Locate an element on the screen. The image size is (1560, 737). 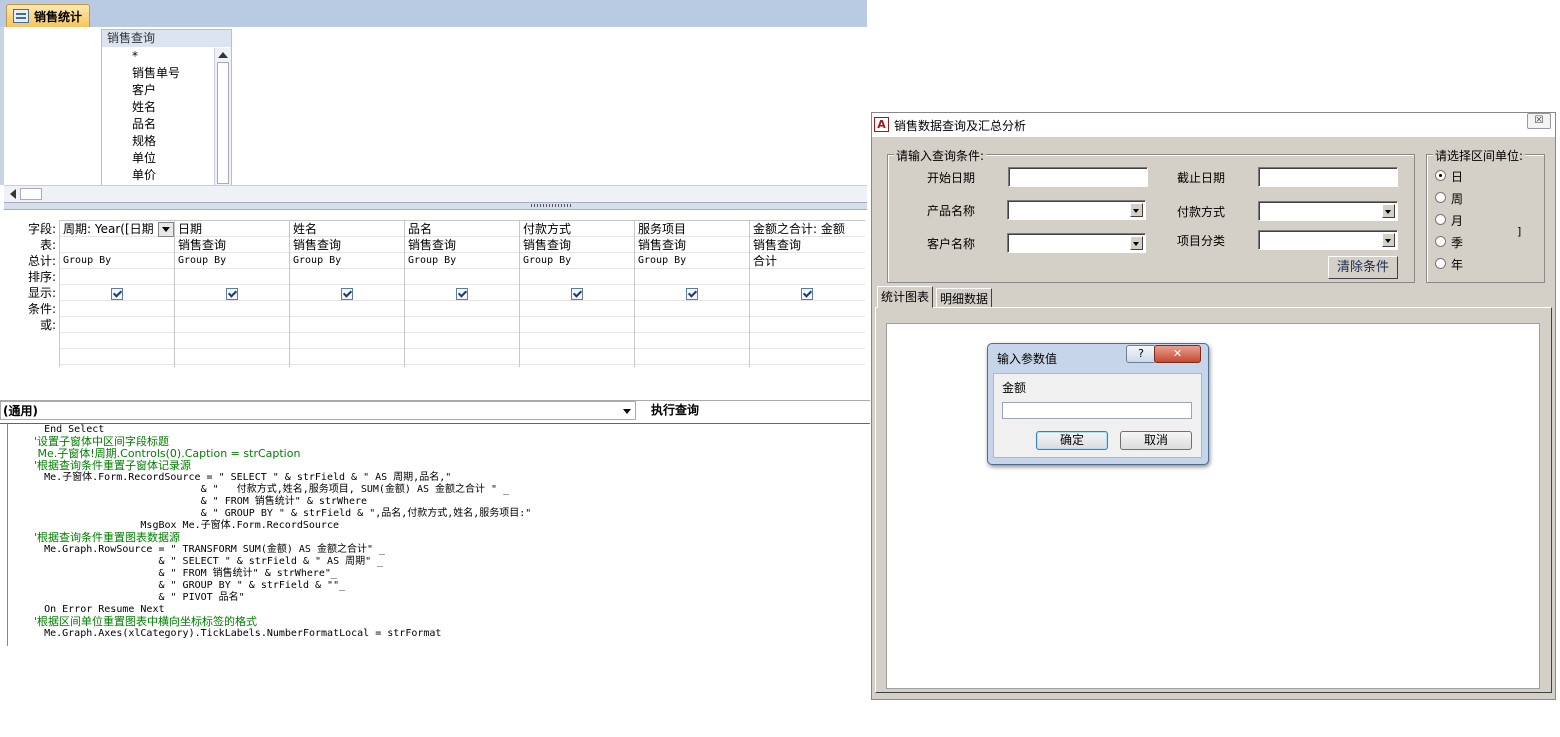
payment-combo is located at coordinates (1328, 211).